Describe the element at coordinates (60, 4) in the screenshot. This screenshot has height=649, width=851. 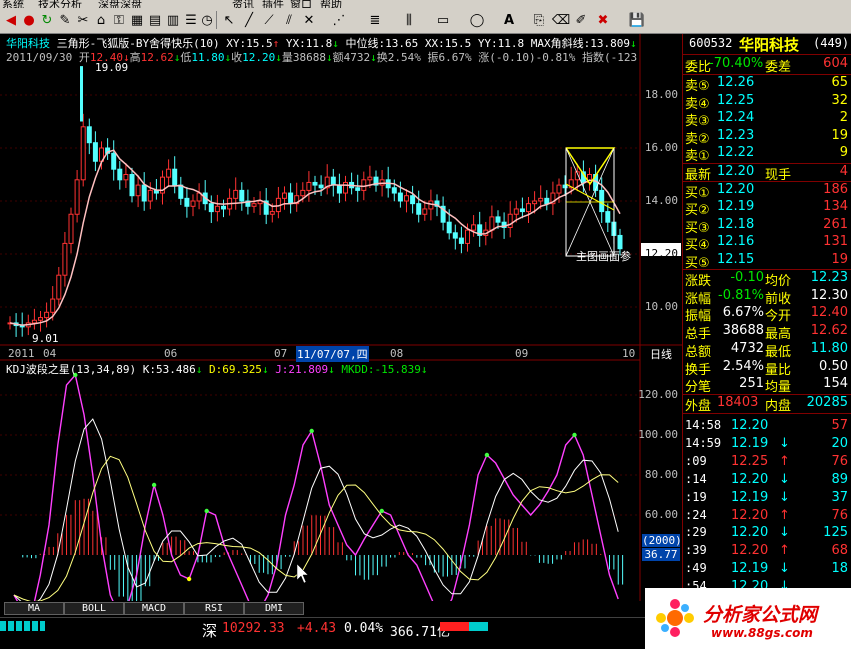
I see `menu-analysis: 技术分析` at that location.